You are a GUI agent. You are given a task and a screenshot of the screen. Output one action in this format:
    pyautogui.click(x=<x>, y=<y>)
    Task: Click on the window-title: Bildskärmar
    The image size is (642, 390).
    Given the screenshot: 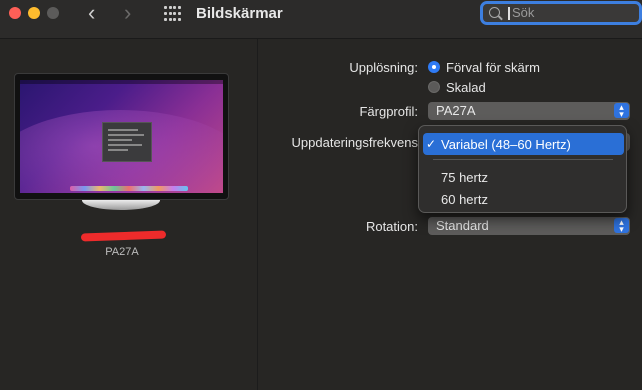 What is the action you would take?
    pyautogui.click(x=239, y=13)
    